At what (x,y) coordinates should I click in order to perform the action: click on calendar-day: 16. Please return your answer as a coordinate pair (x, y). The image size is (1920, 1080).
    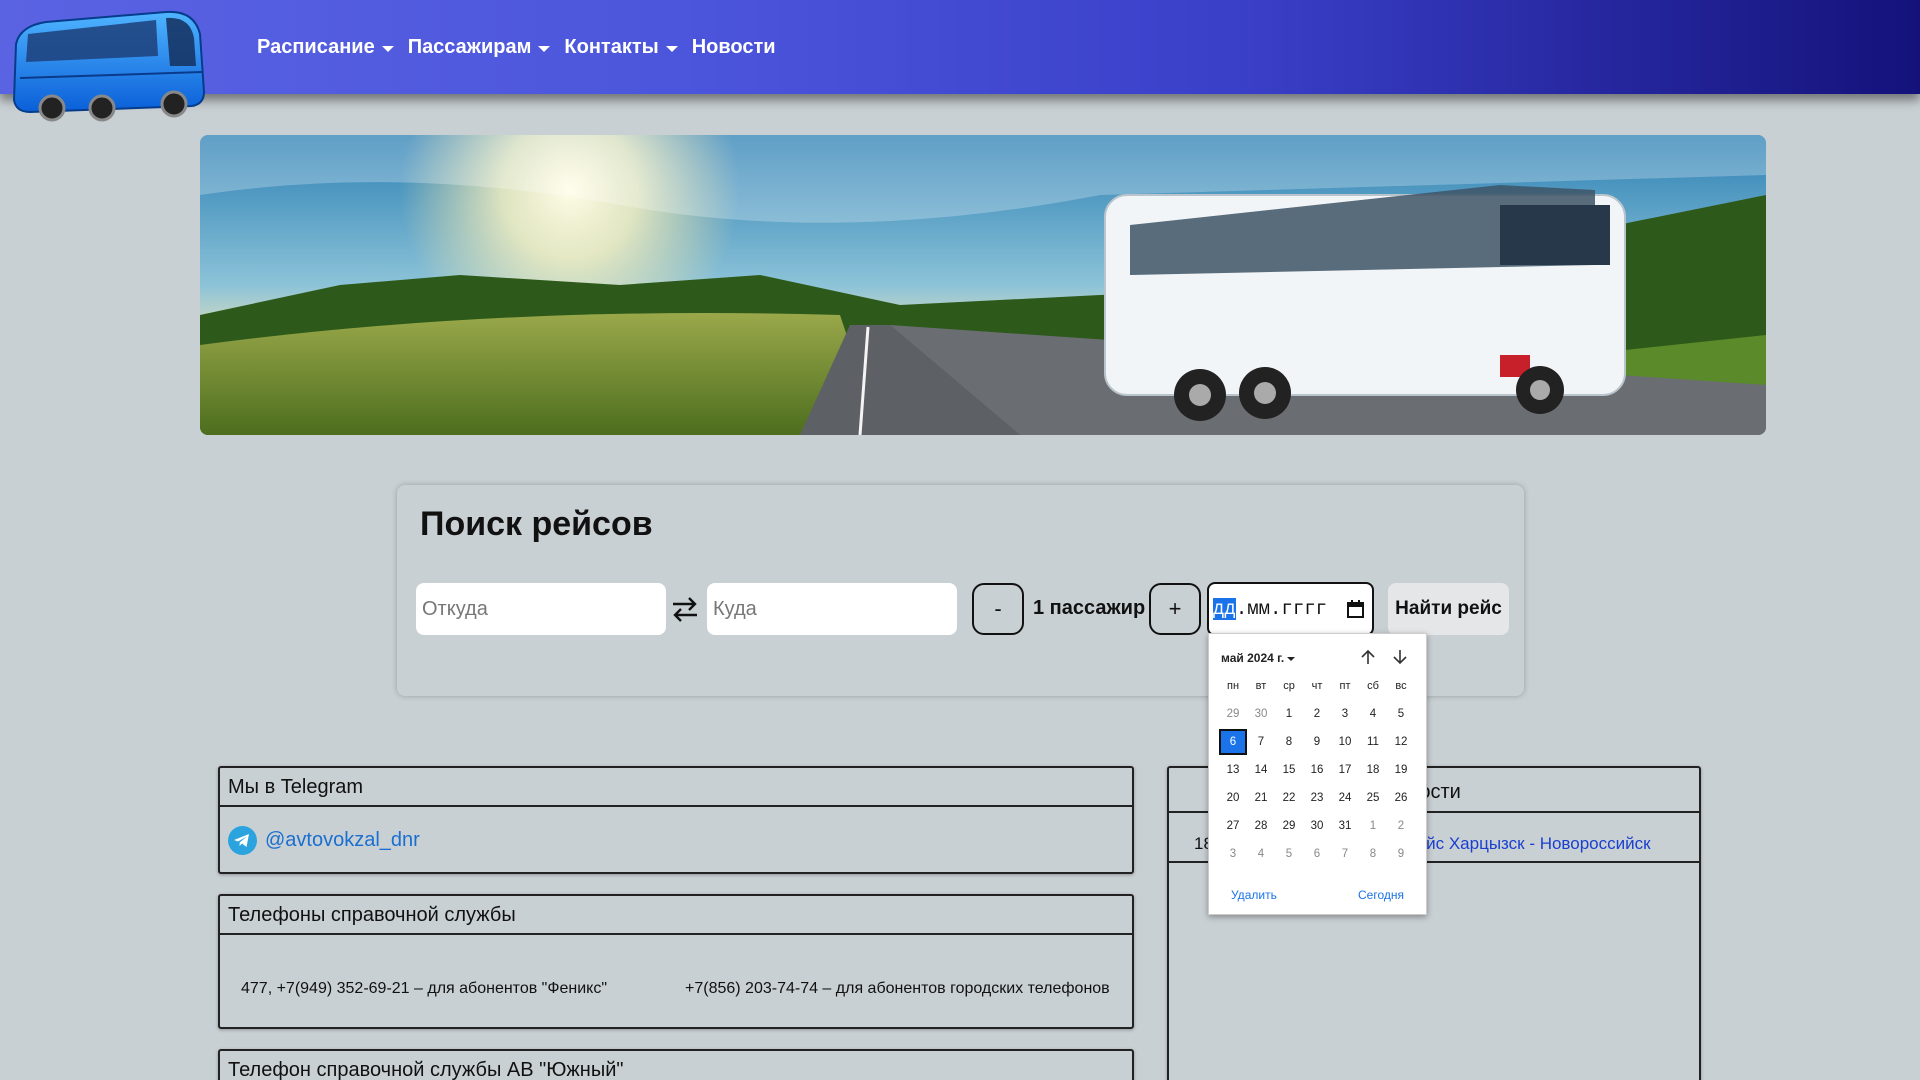
    Looking at the image, I should click on (1317, 770).